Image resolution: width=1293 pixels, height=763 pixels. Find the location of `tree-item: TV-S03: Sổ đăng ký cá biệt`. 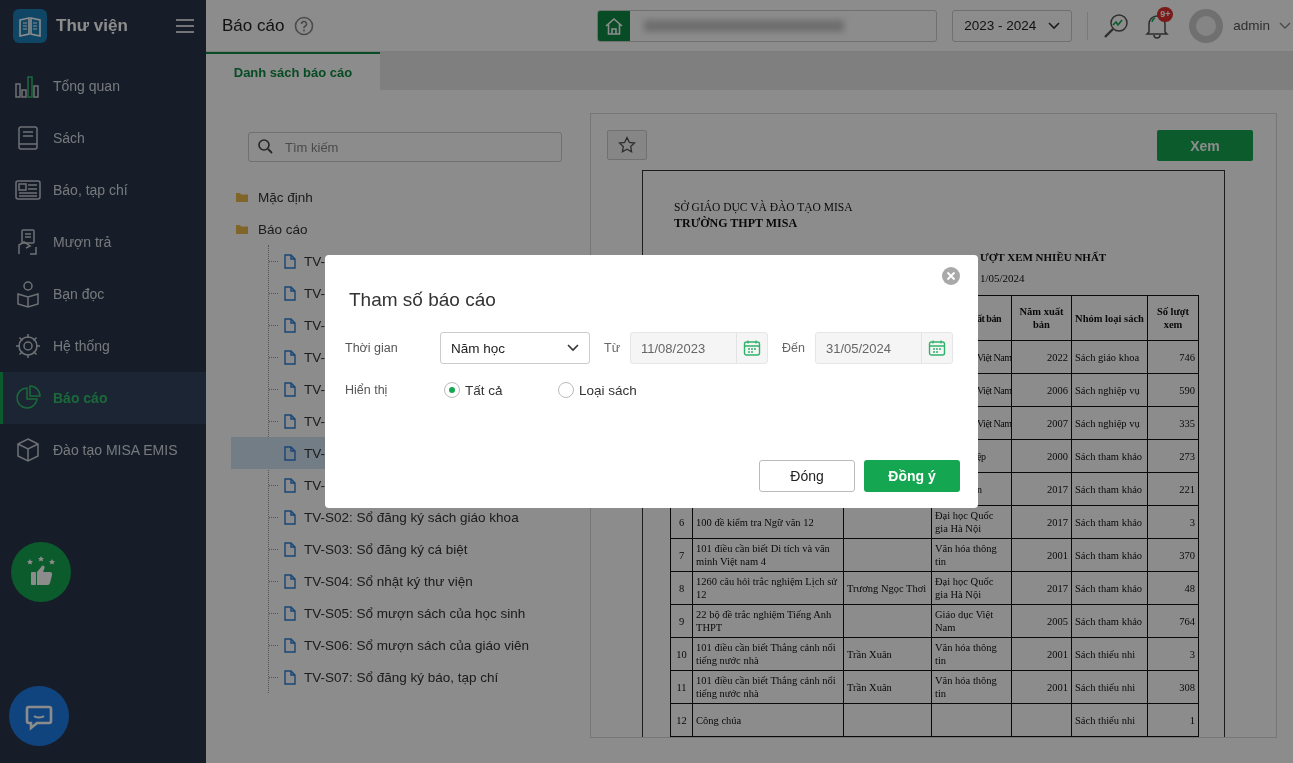

tree-item: TV-S03: Sổ đăng ký cá biệt is located at coordinates (377, 549).